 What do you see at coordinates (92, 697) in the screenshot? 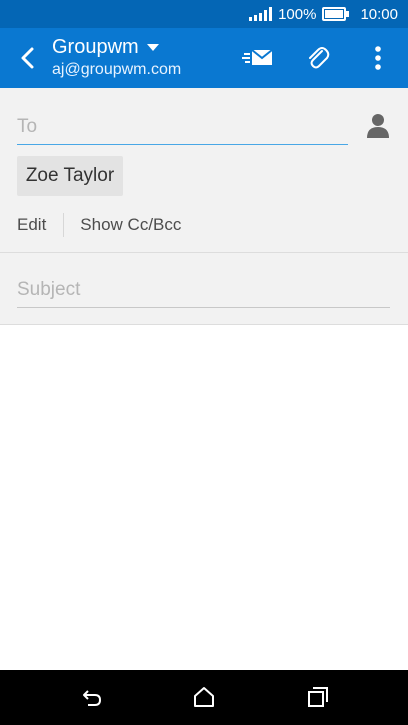
I see `nav-back-icon` at bounding box center [92, 697].